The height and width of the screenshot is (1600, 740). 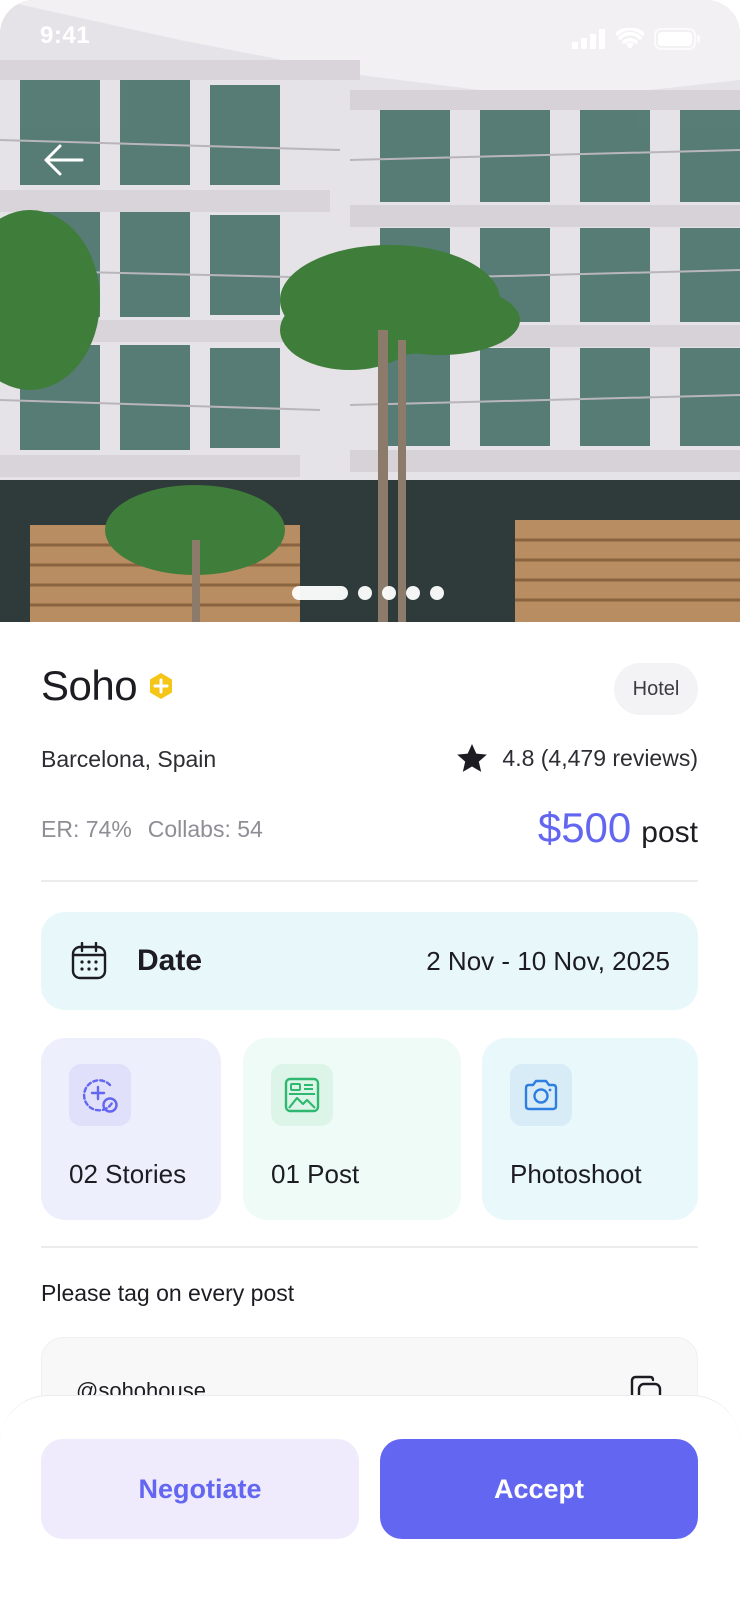 I want to click on date-label: Date, so click(x=170, y=960).